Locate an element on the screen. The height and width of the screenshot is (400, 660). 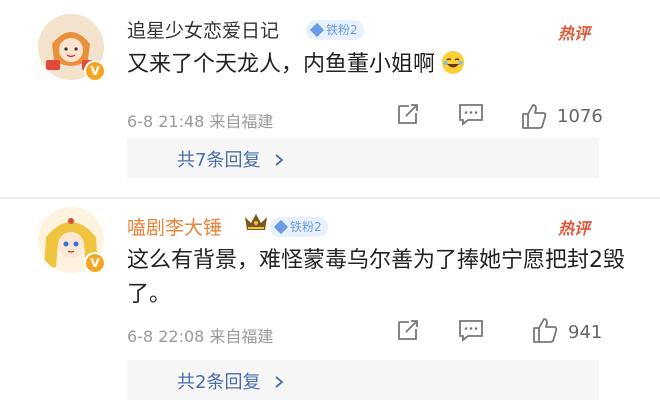
timestamp: 6-8 21:48 is located at coordinates (166, 121).